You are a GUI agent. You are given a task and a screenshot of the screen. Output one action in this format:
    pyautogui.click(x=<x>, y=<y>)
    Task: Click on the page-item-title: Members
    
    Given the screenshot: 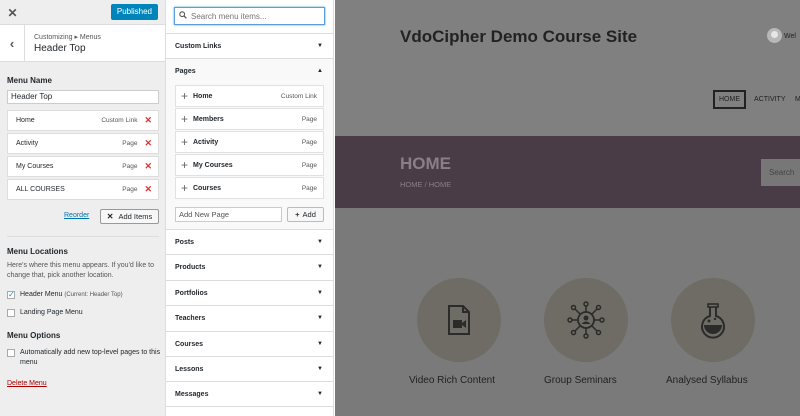 What is the action you would take?
    pyautogui.click(x=208, y=119)
    